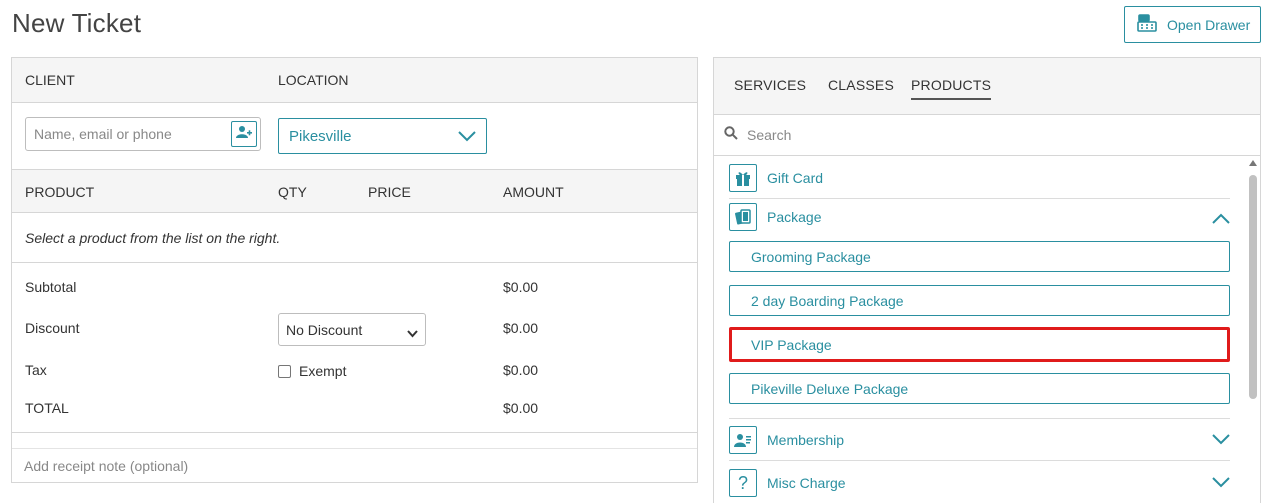  I want to click on catalog-tabs: SERVICES CLASSES PRODUCTS, so click(987, 86).